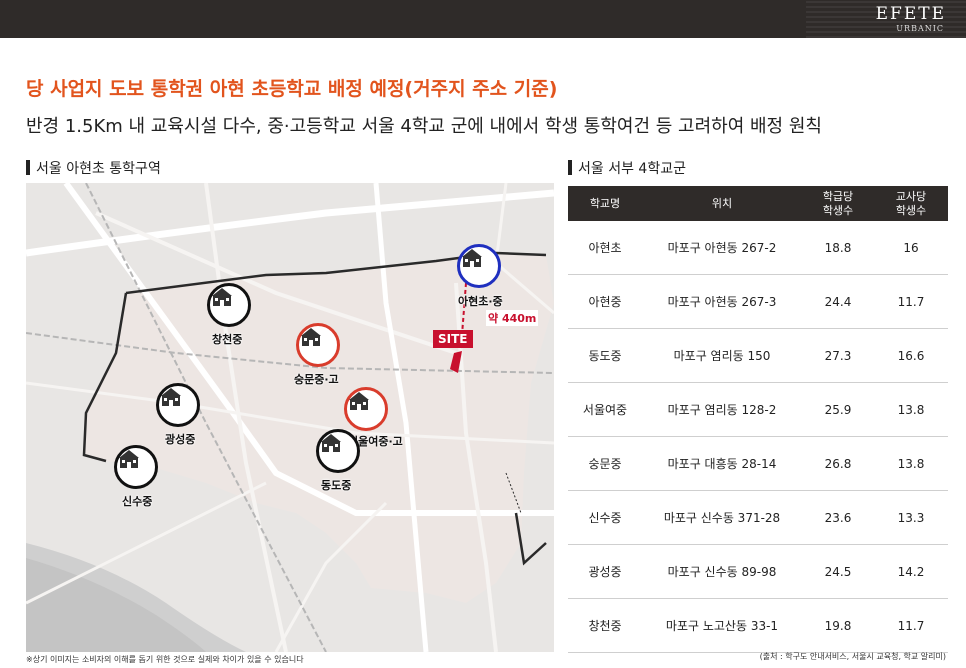  Describe the element at coordinates (838, 409) in the screenshot. I see `cell-per-class: 25.9` at that location.